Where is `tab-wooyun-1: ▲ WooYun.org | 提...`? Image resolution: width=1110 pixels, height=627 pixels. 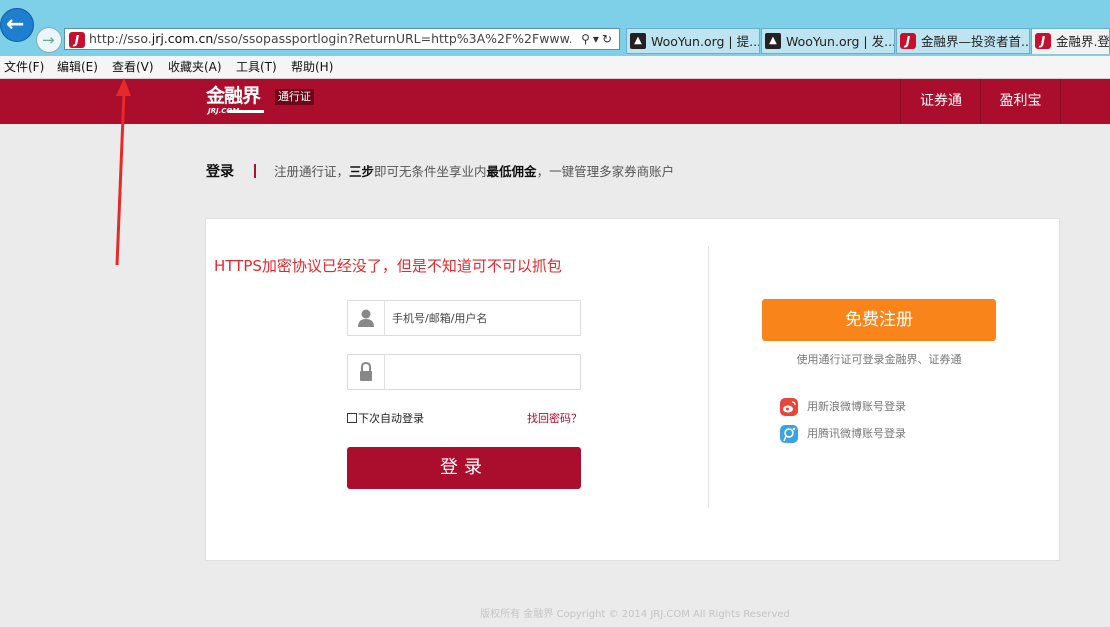 tab-wooyun-1: ▲ WooYun.org | 提... is located at coordinates (693, 41).